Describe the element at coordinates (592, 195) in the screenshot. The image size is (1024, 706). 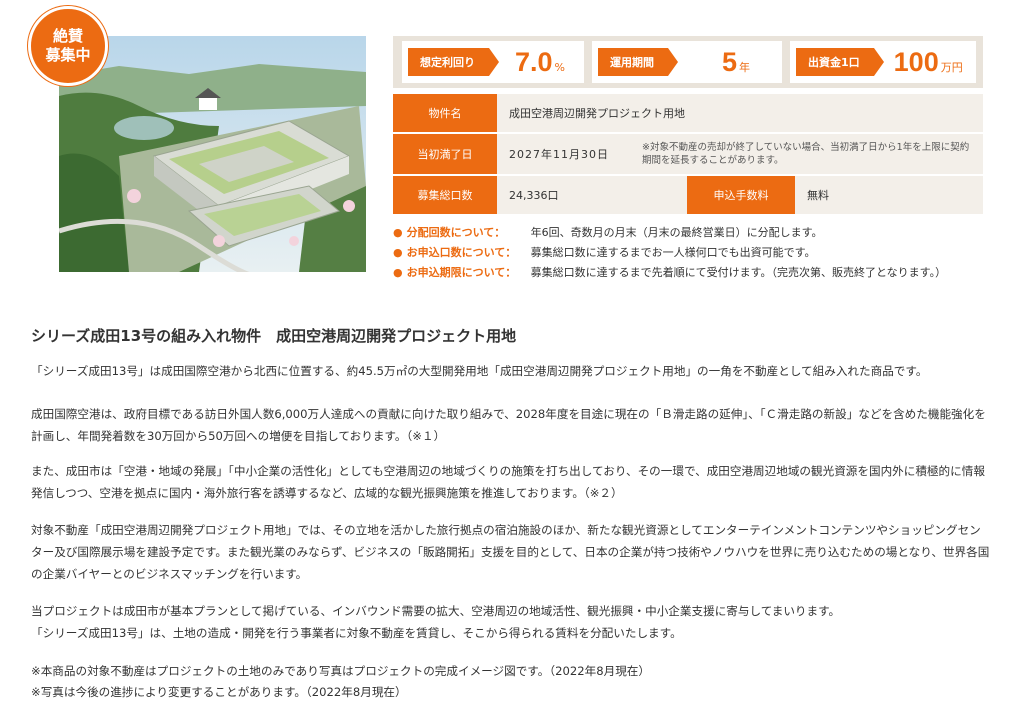
I see `units-value: 24,336口` at that location.